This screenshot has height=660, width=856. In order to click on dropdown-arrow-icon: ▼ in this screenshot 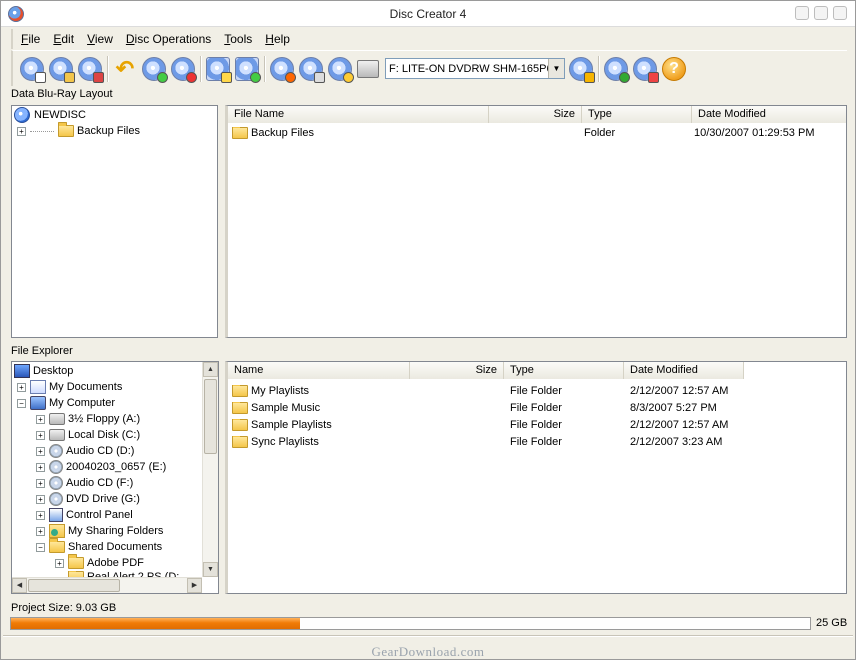, I will do `click(556, 68)`.